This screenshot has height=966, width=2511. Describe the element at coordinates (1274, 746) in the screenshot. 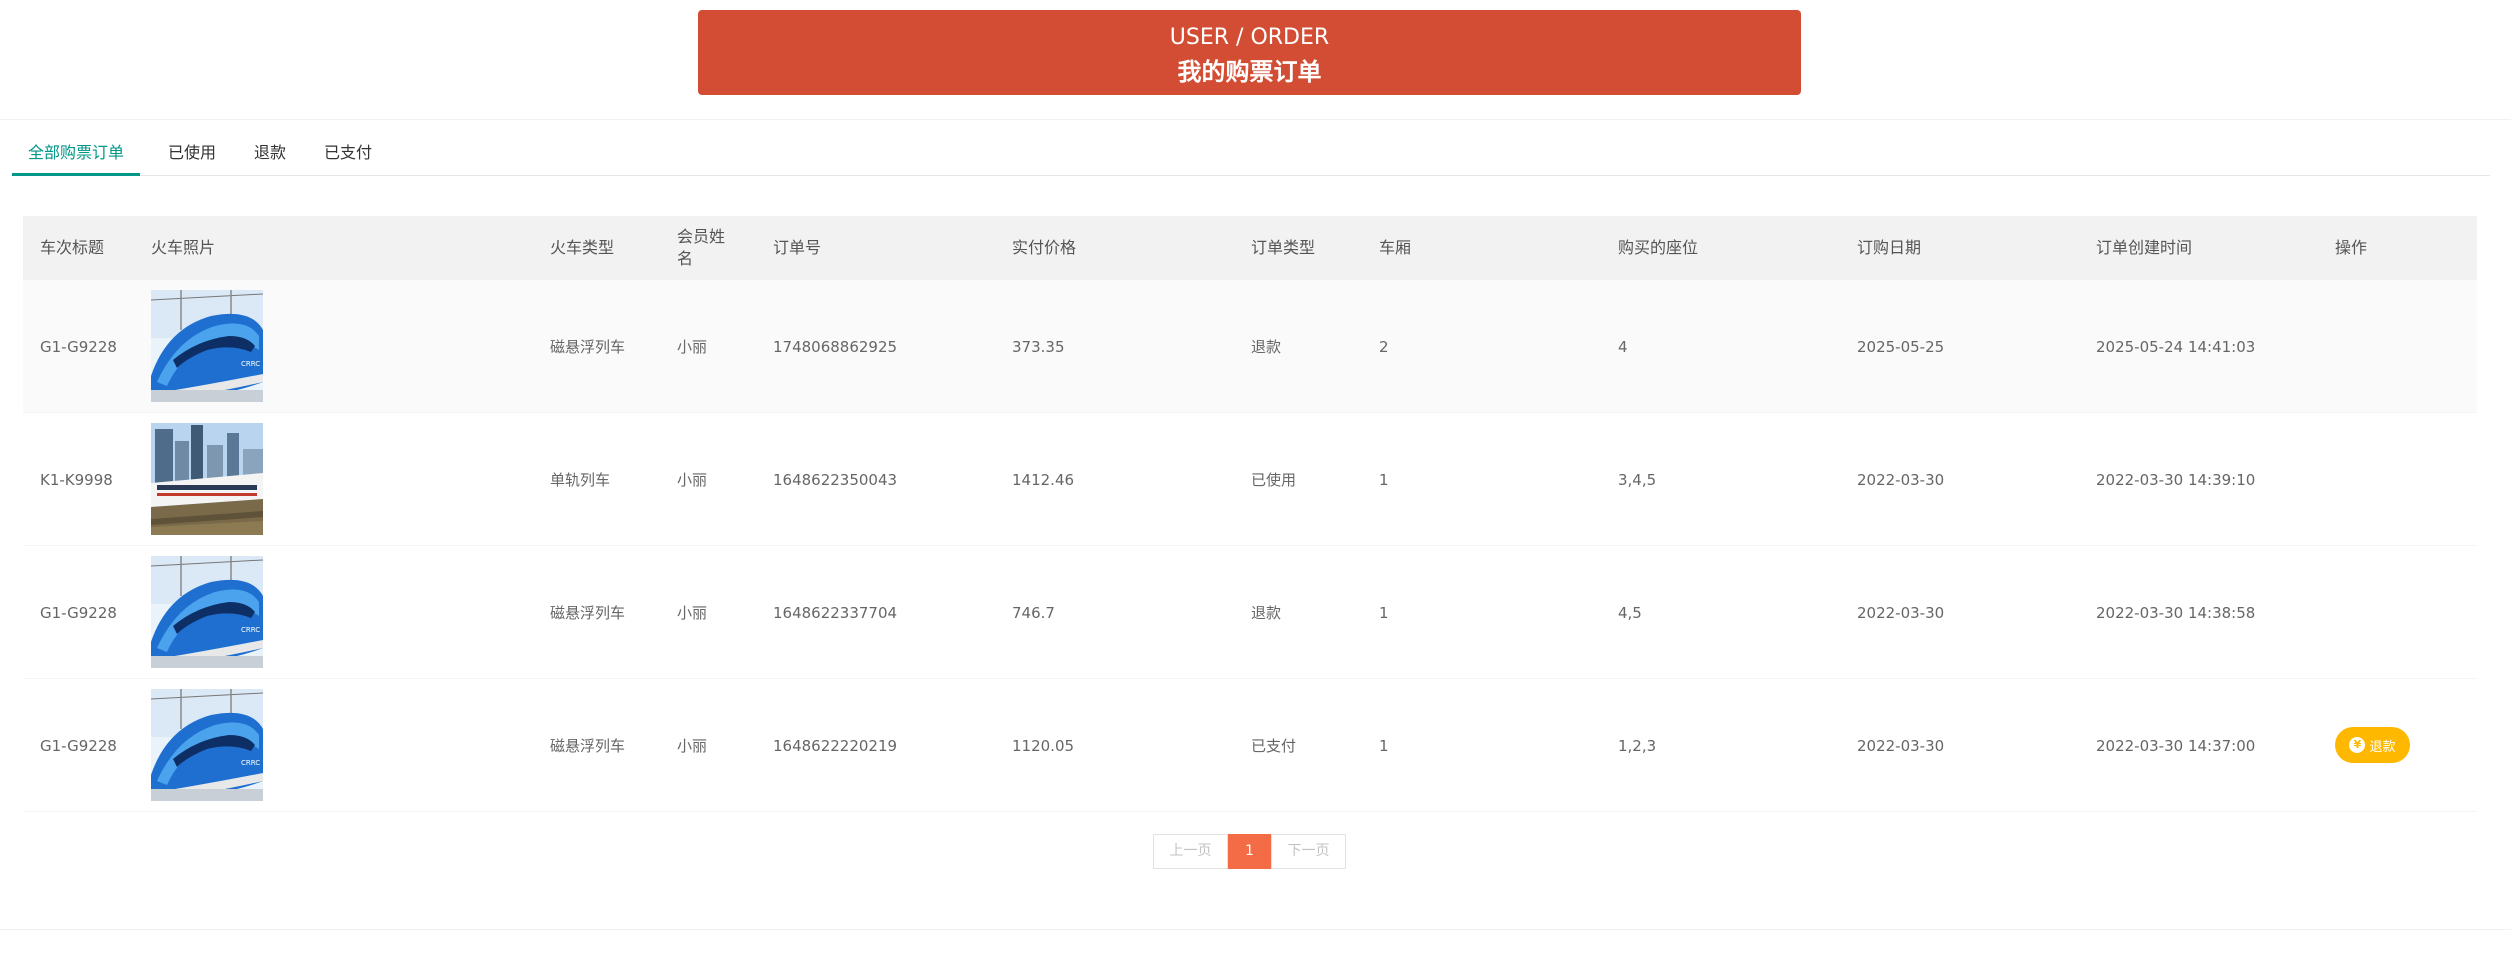

I see `cell-order-type: 已支付` at that location.